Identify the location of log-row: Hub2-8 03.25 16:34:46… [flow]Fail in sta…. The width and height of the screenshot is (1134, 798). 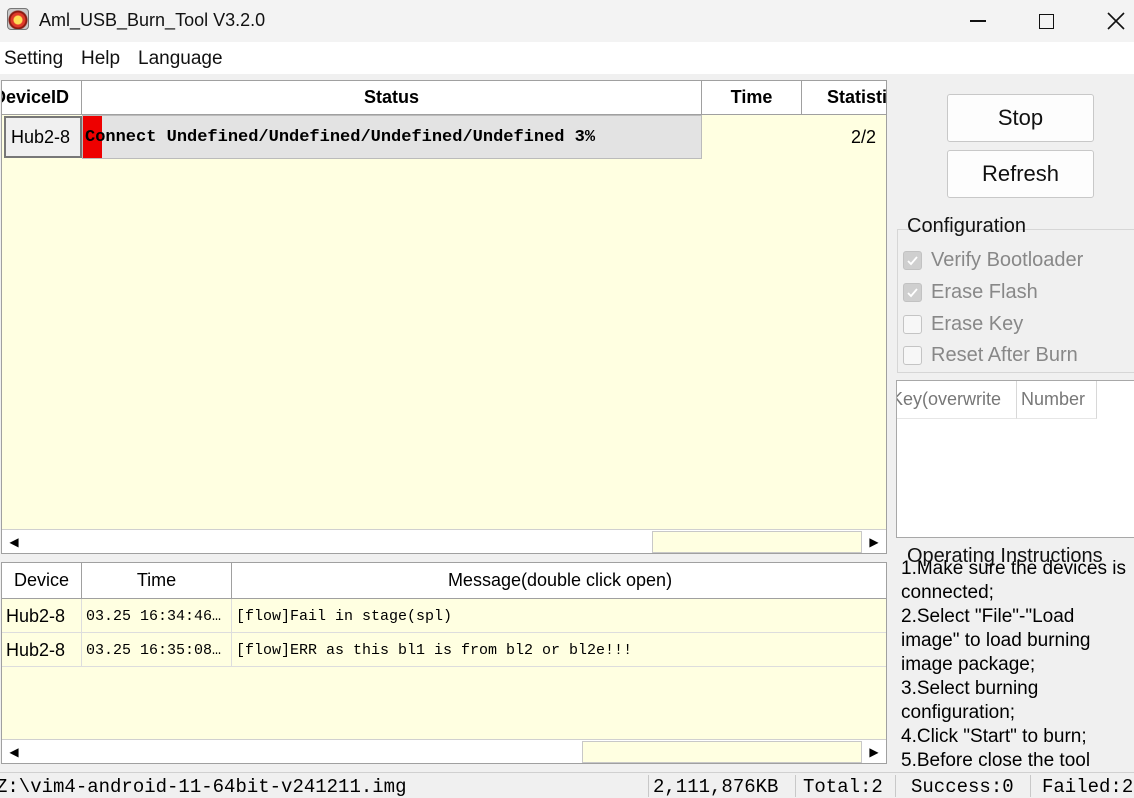
(444, 616).